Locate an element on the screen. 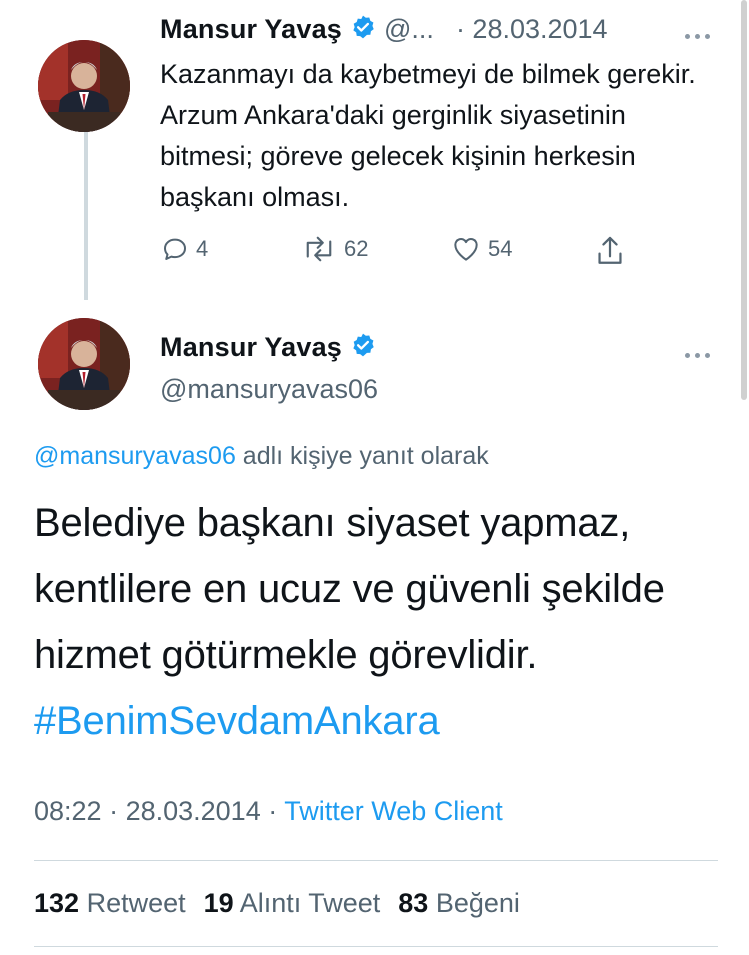  reply-context: @mansuryavas06 adlı kişiye yanıt olarak is located at coordinates (261, 456).